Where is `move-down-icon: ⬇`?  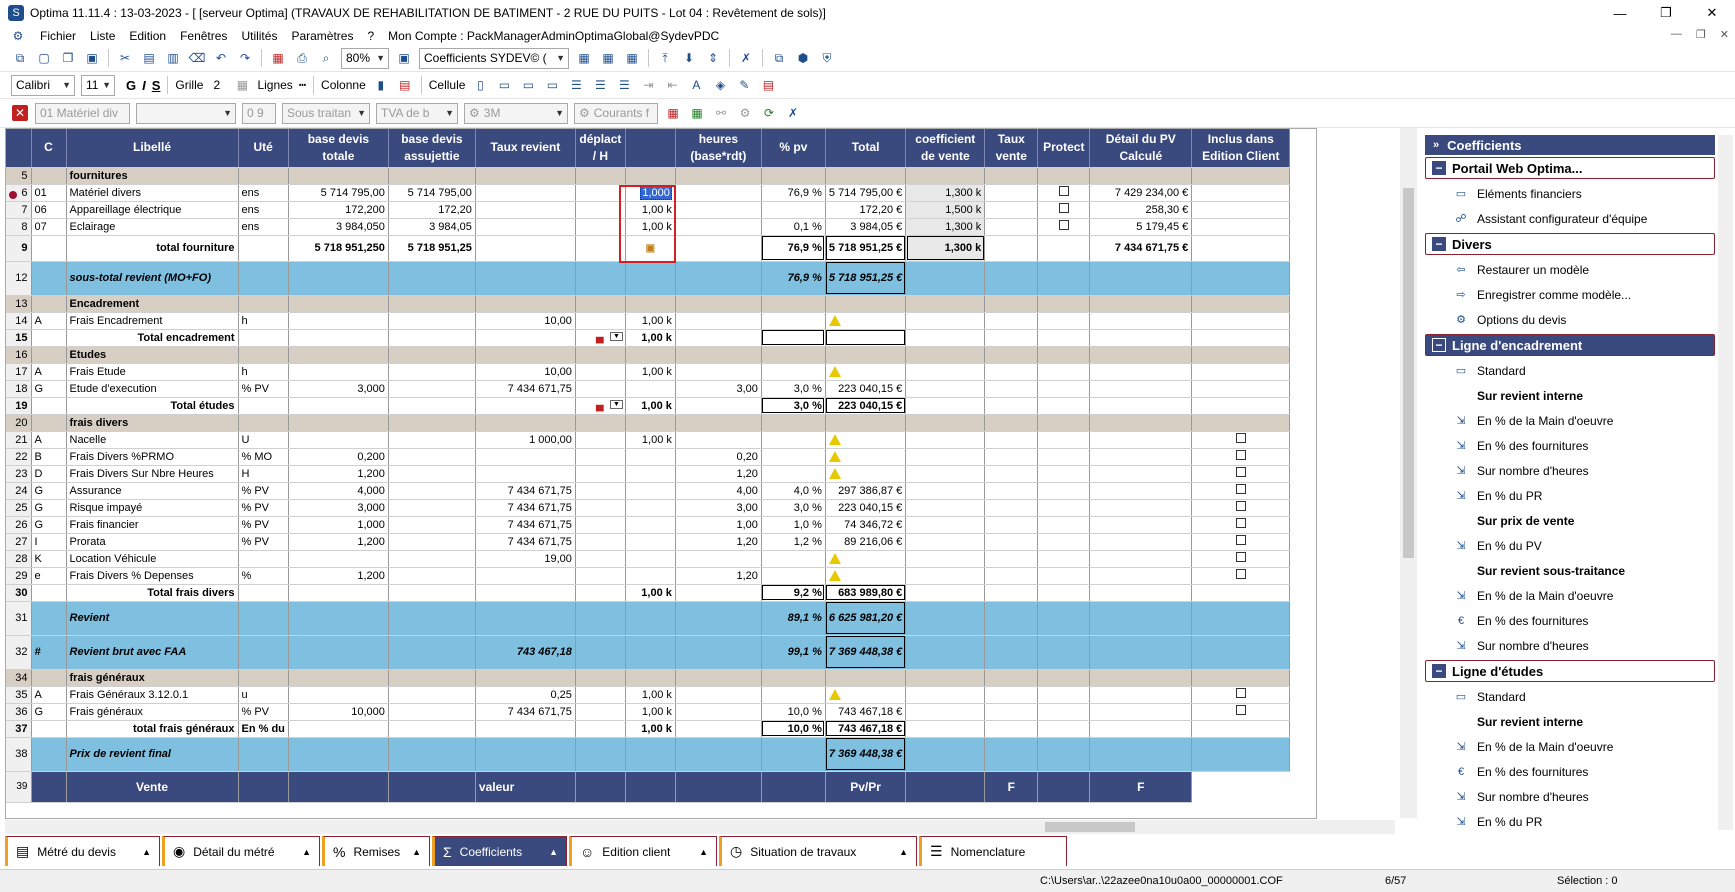 move-down-icon: ⬇ is located at coordinates (689, 58).